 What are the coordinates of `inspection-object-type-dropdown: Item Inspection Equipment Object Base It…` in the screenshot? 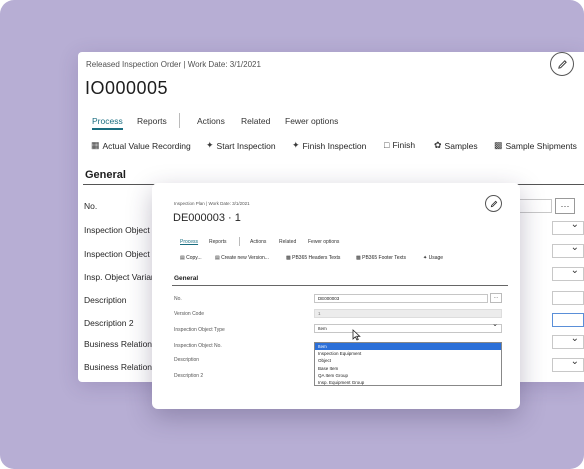 It's located at (408, 364).